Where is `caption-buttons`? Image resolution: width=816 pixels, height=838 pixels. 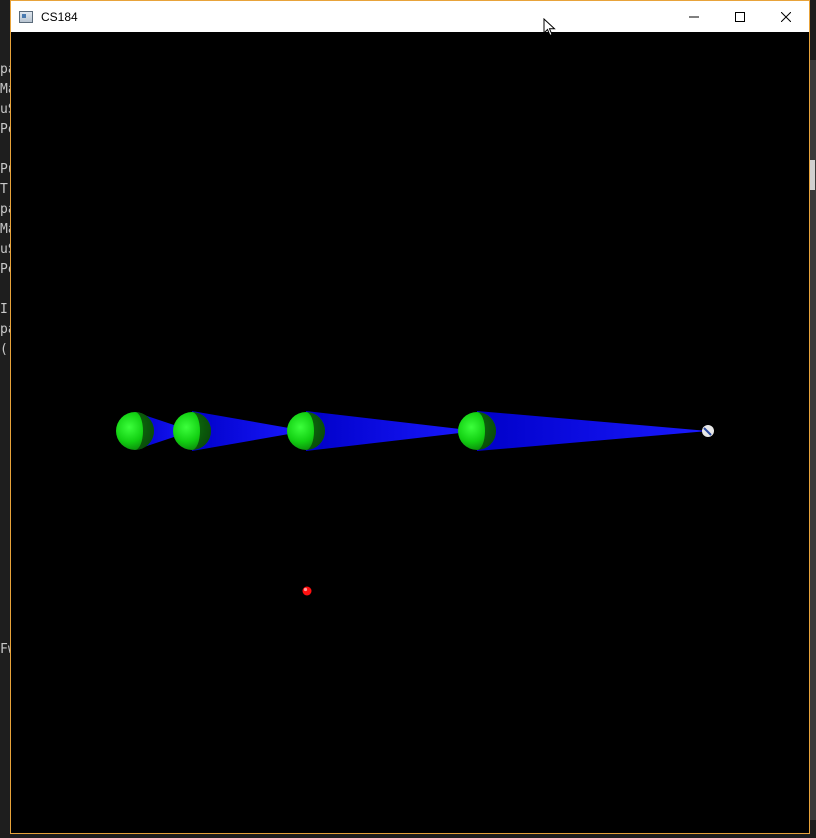 caption-buttons is located at coordinates (740, 16).